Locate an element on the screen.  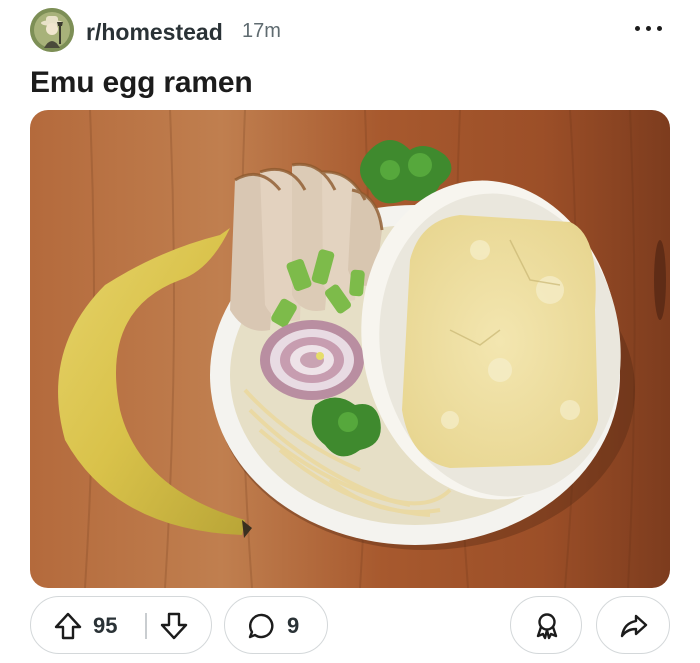
upvote-count: 95 is located at coordinates (105, 625).